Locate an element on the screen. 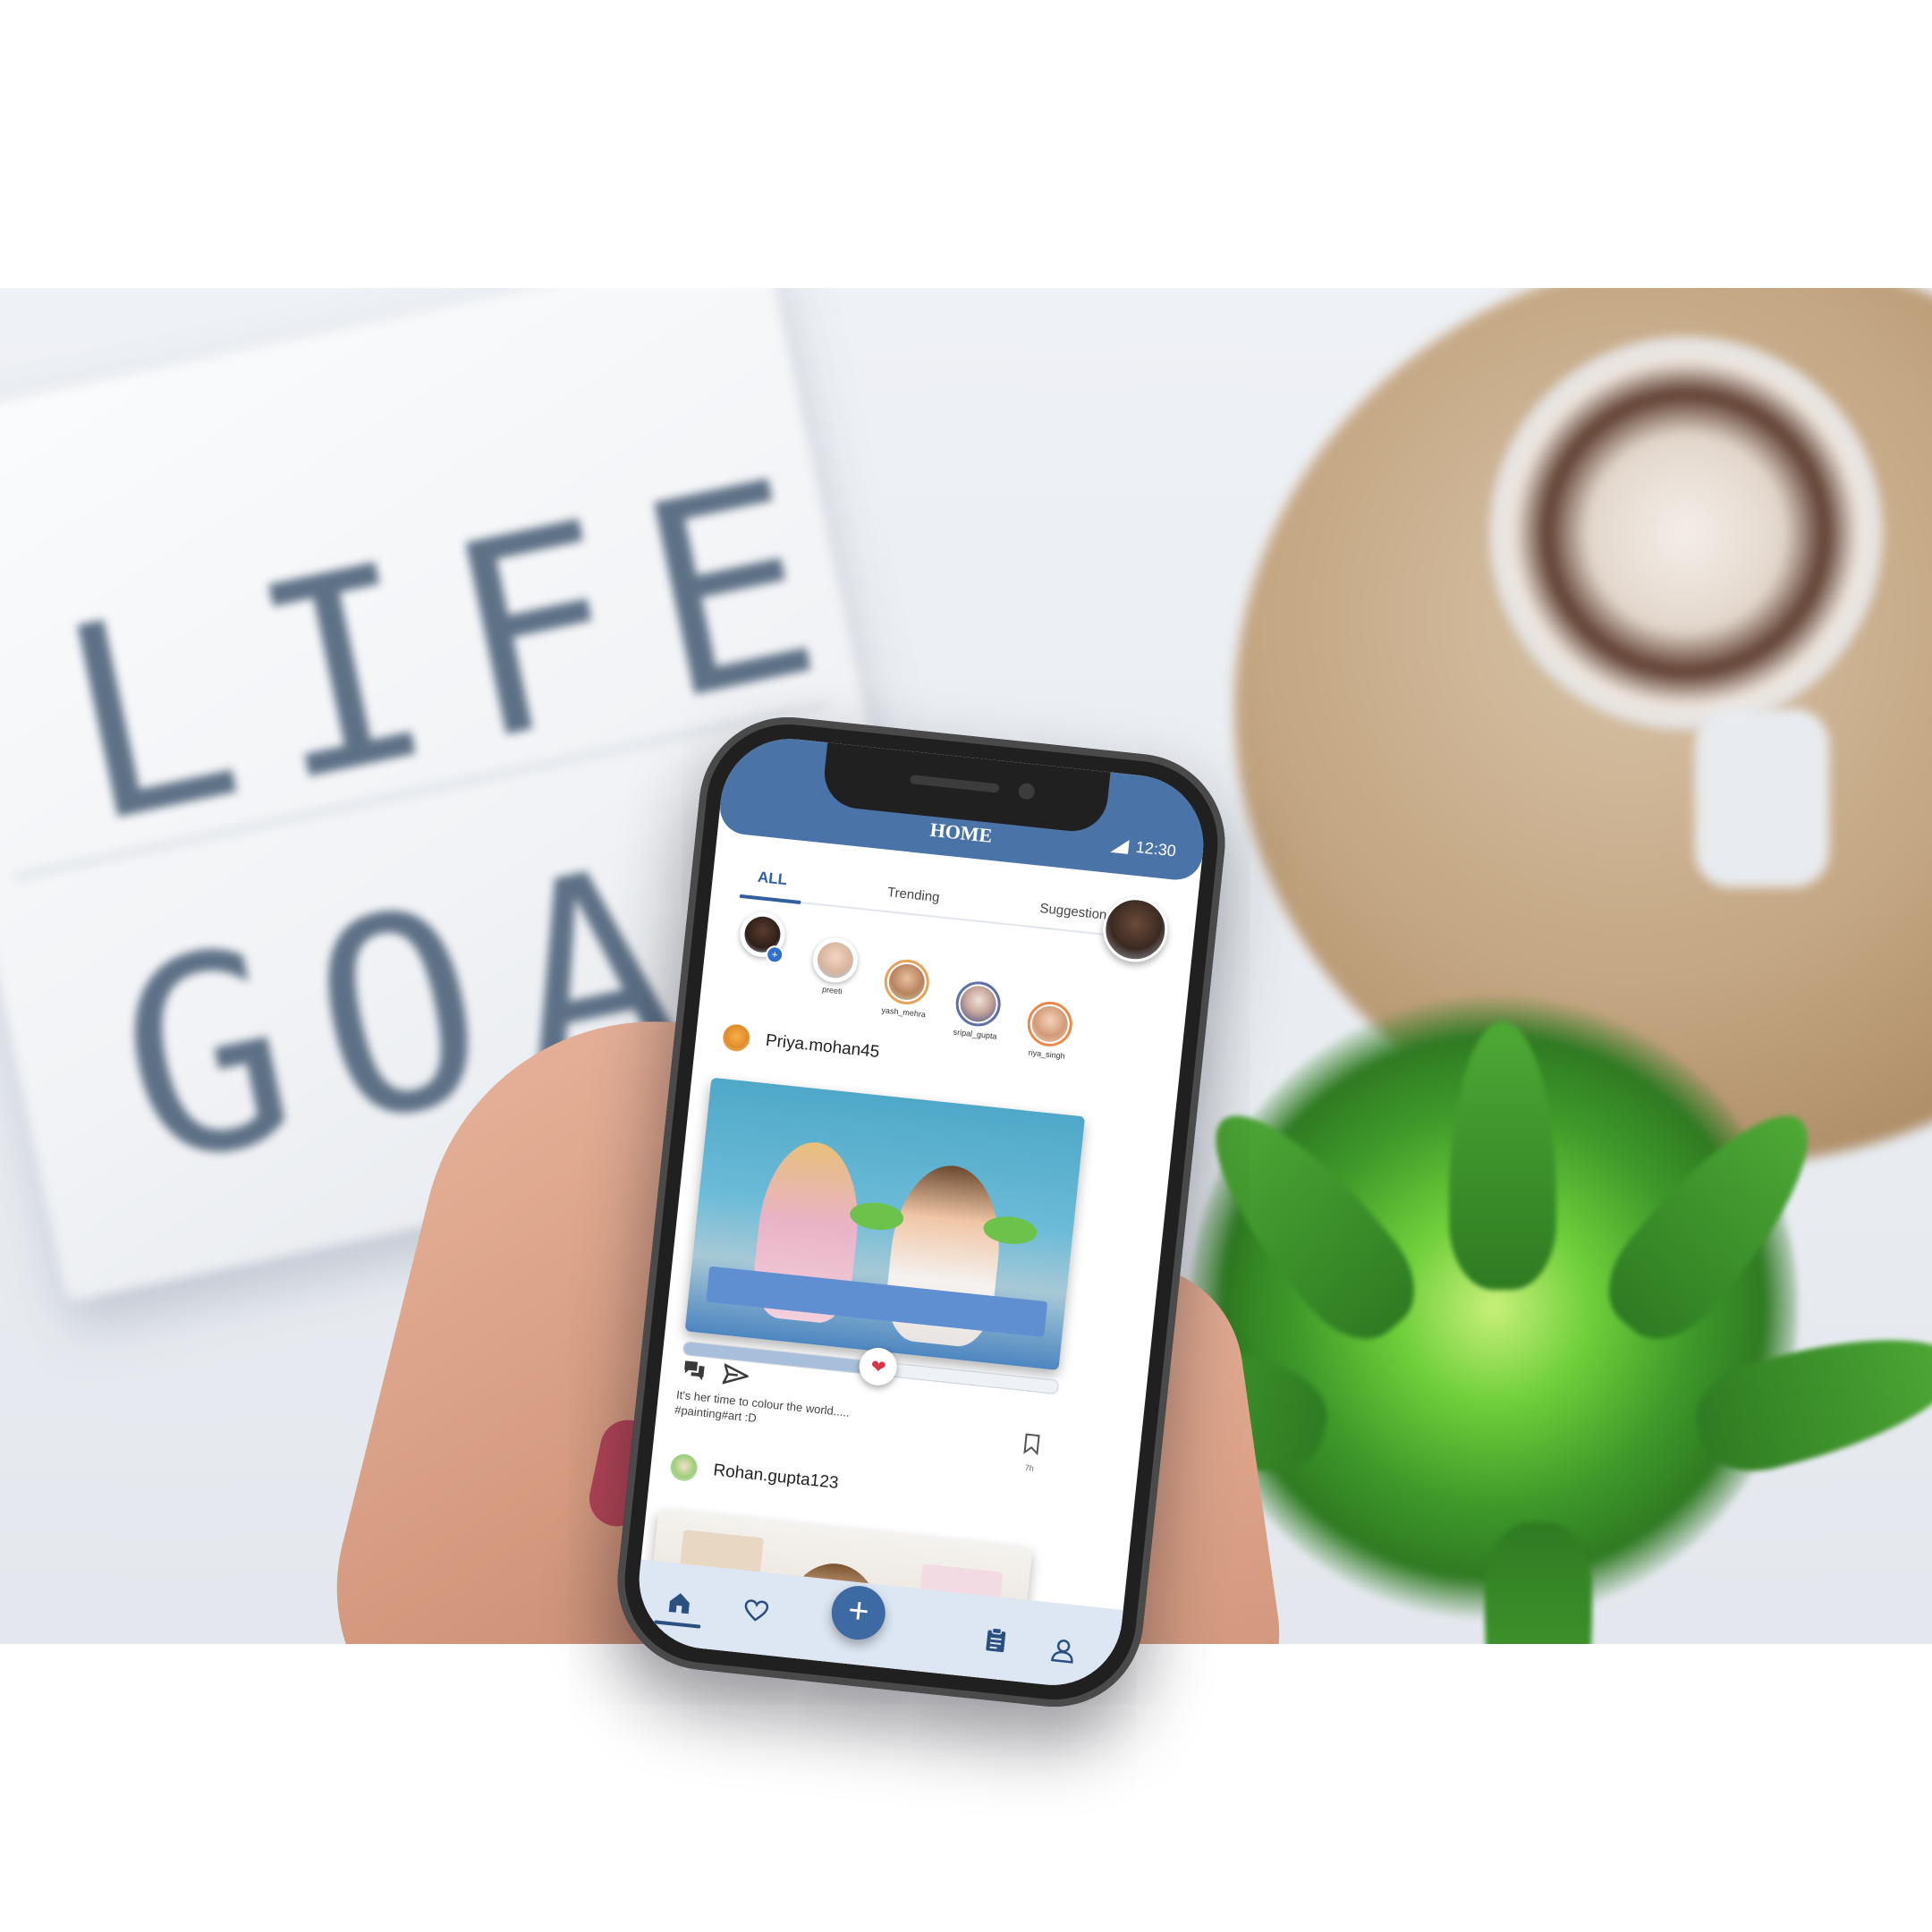  plant-leaf is located at coordinates (1538, 1583).